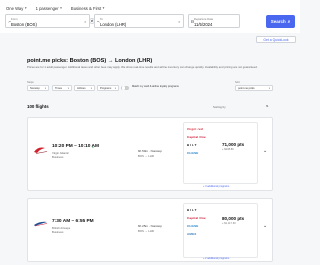 This screenshot has width=320, height=265. I want to click on trip-type-dropdown: One Way ▾, so click(16, 8).